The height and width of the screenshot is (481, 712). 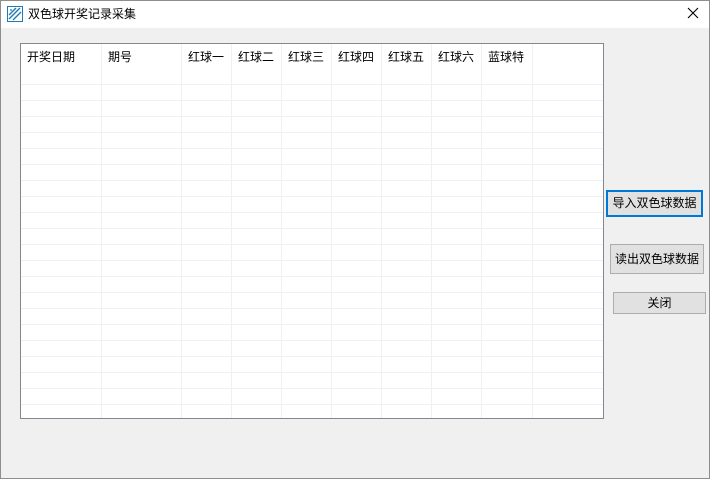 What do you see at coordinates (657, 259) in the screenshot?
I see `export-data-button: 读出双色球数据` at bounding box center [657, 259].